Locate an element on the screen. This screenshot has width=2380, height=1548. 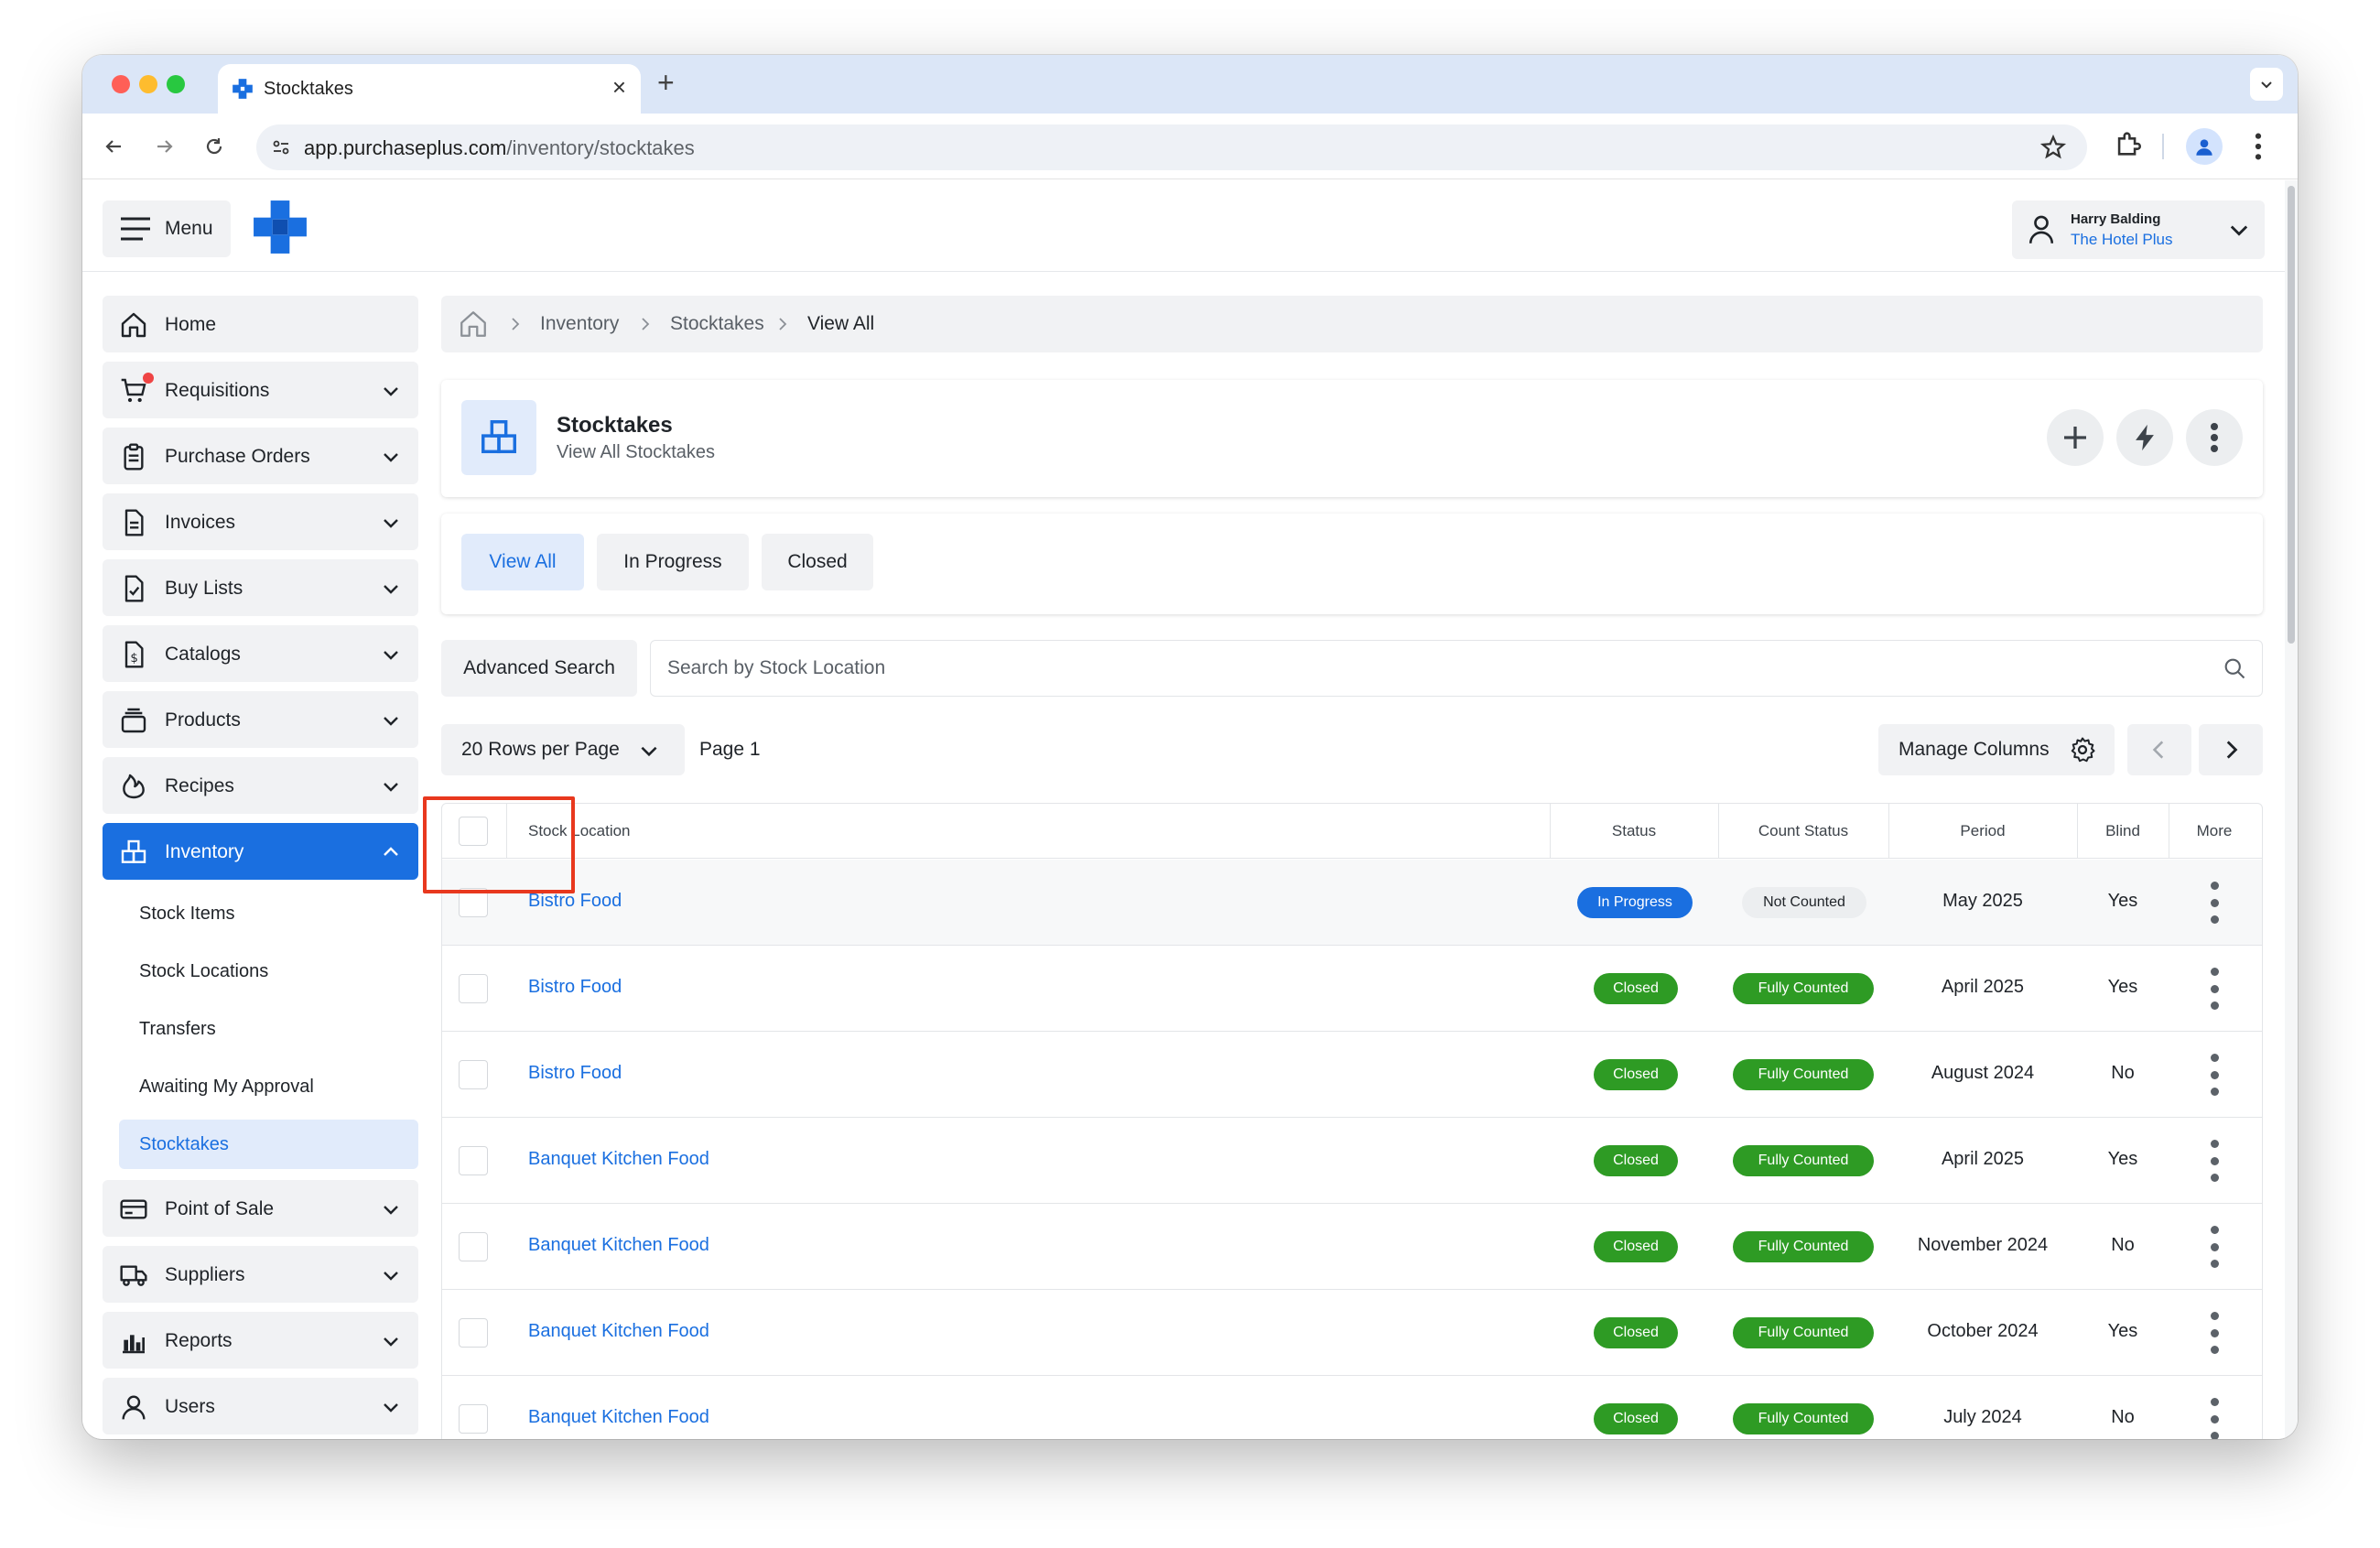
scrollbar-thumb is located at coordinates (2291, 415).